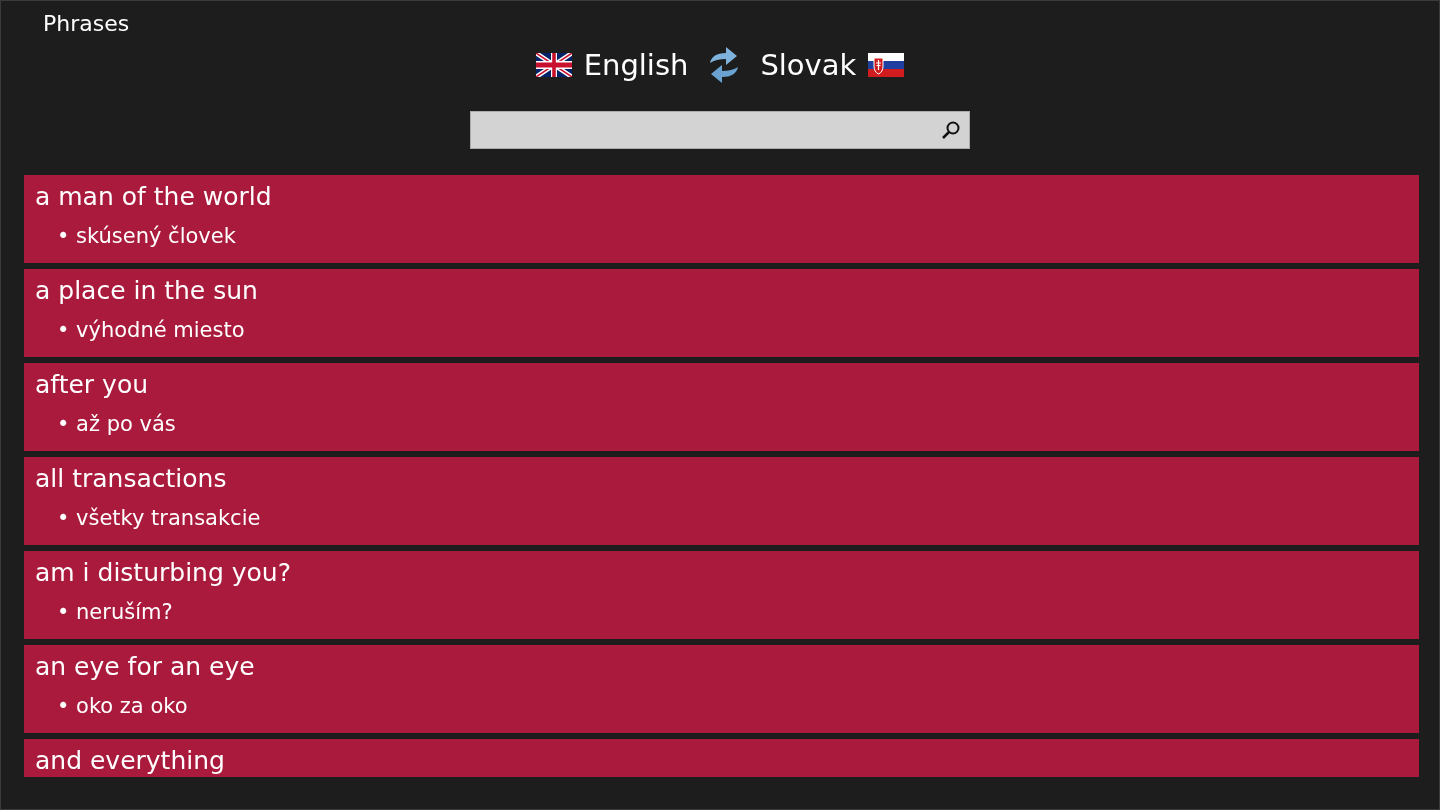 This screenshot has width=1440, height=810. What do you see at coordinates (147, 291) in the screenshot?
I see `phrase-text: a place in the sun` at bounding box center [147, 291].